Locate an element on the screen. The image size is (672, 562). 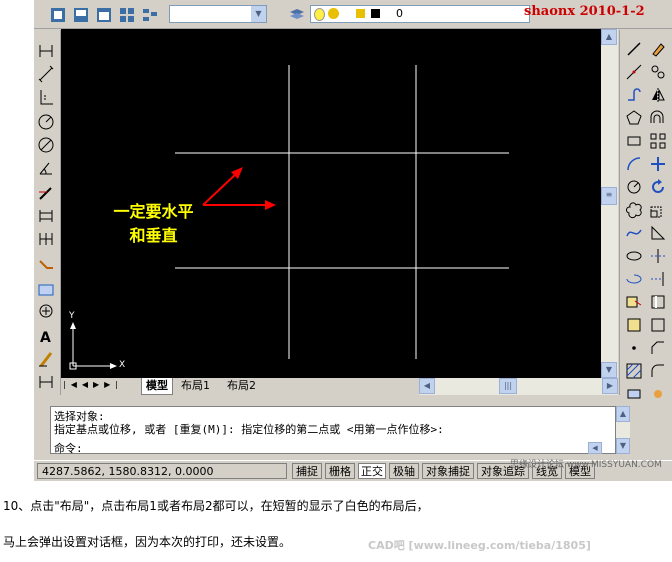
author-watermark: shaonx 2010-1-2 is located at coordinates (584, 11).